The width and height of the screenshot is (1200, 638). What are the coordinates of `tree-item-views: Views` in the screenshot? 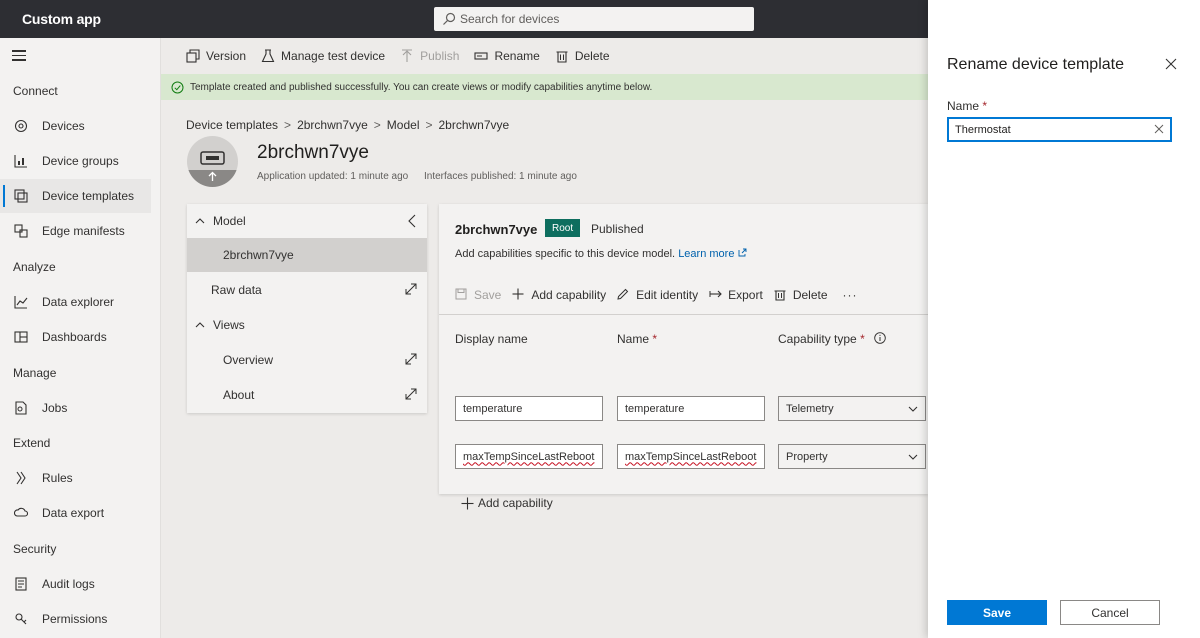 It's located at (307, 325).